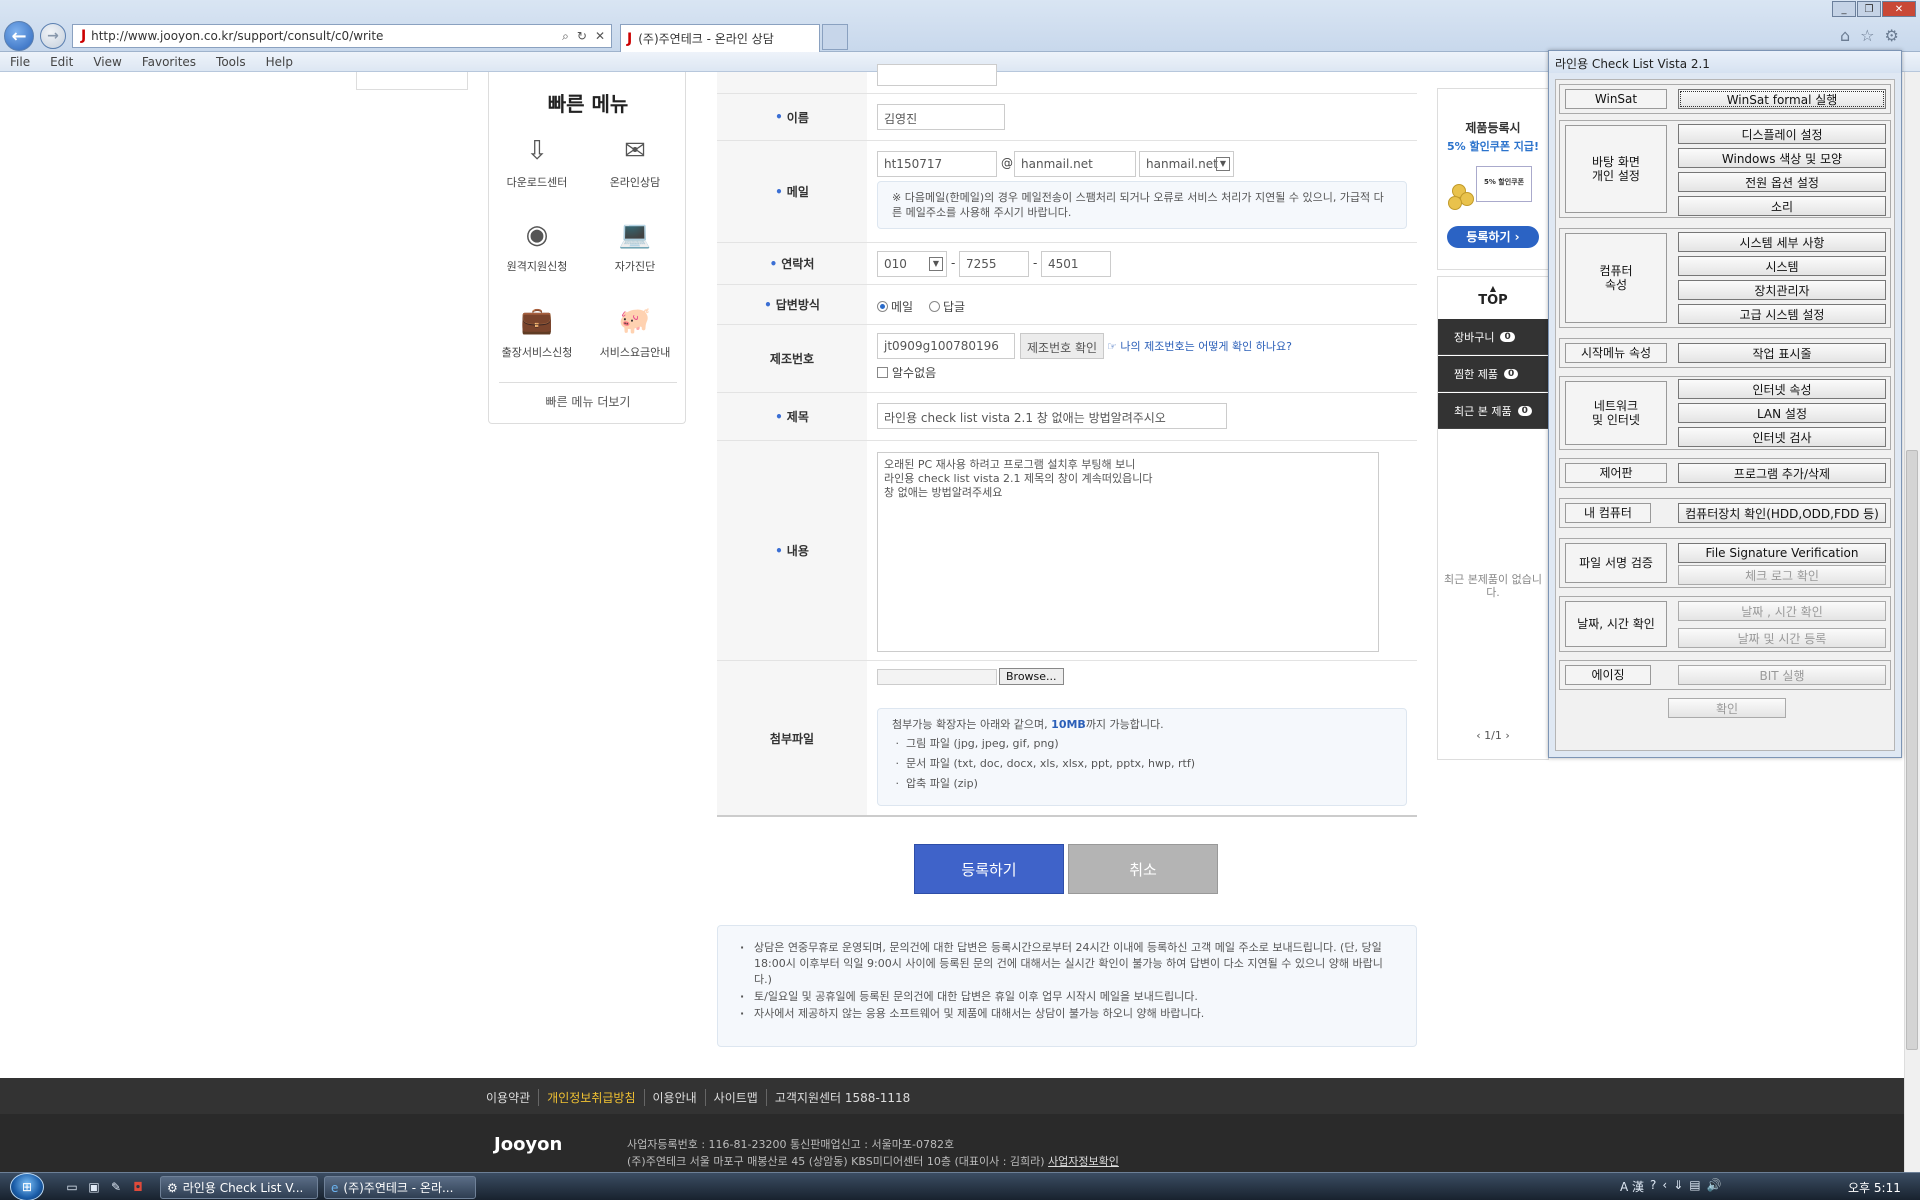 The width and height of the screenshot is (1920, 1200). Describe the element at coordinates (1493, 297) in the screenshot. I see `scroll-top-link: ▲ TOP` at that location.